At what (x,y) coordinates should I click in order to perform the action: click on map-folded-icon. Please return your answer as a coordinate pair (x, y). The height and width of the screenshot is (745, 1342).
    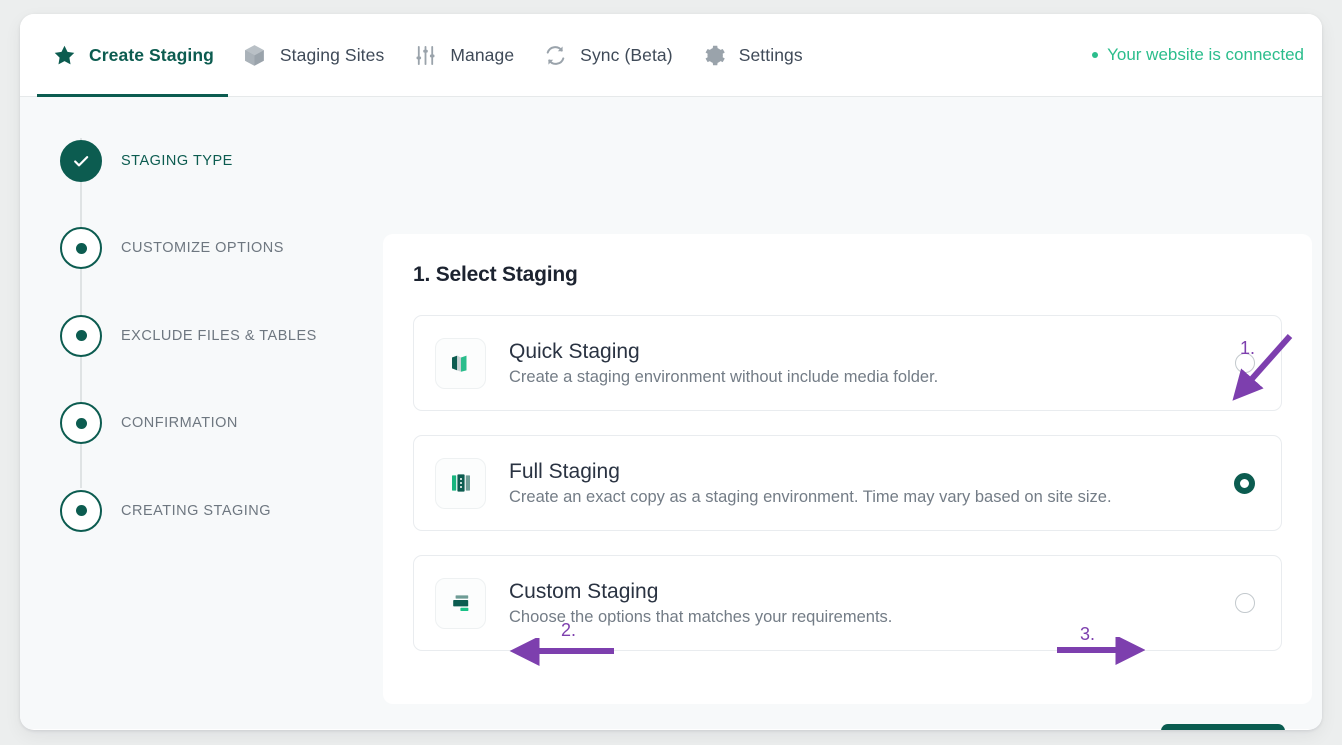
    Looking at the image, I should click on (460, 363).